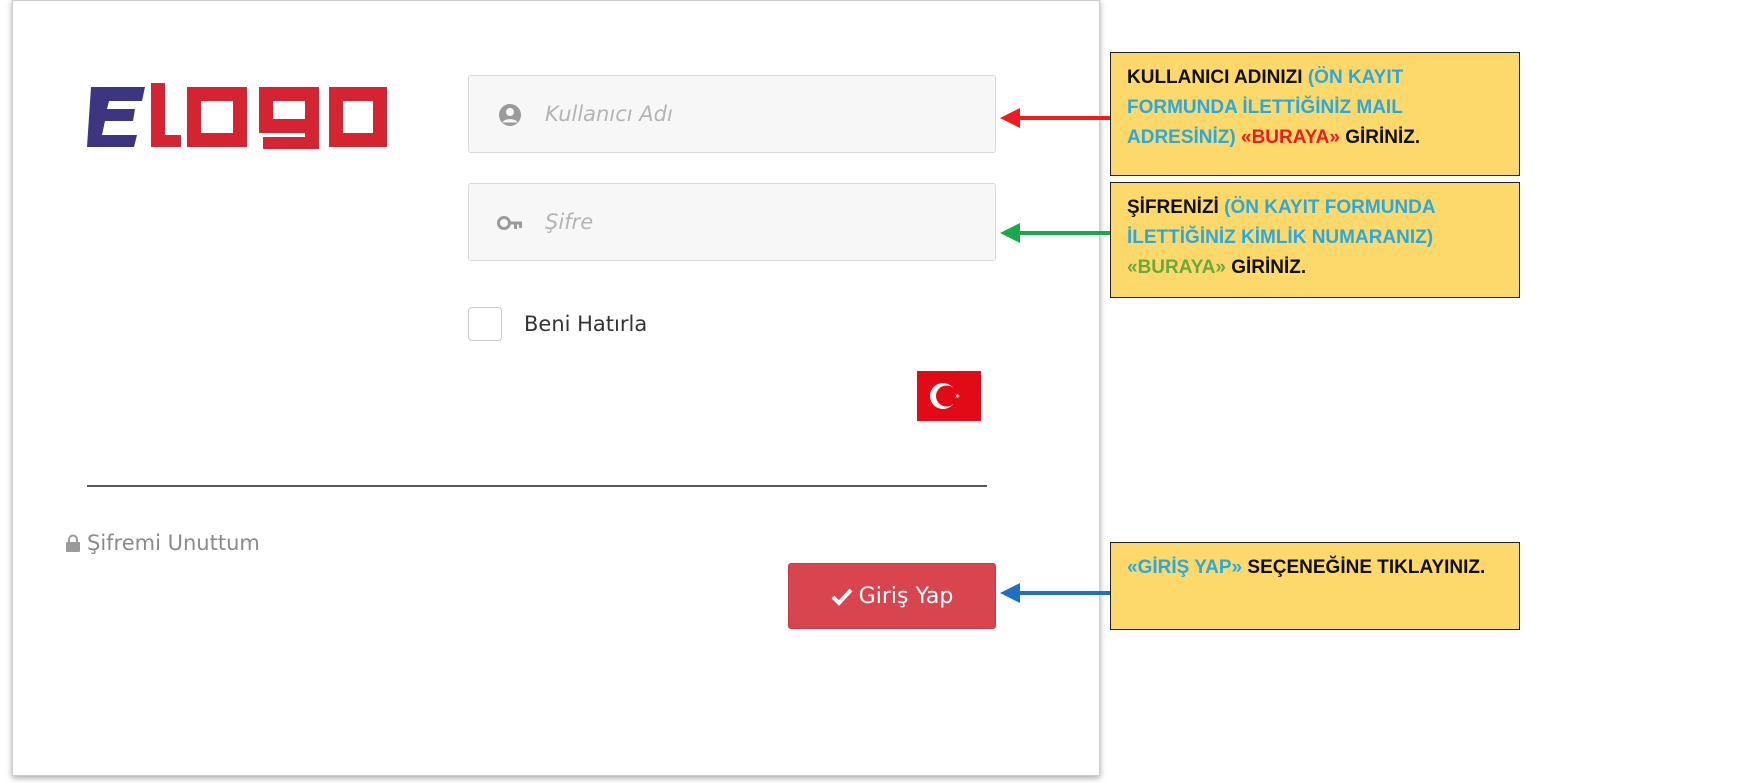  Describe the element at coordinates (1176, 207) in the screenshot. I see `callout-password-text: ŞİFRENİZİ` at that location.